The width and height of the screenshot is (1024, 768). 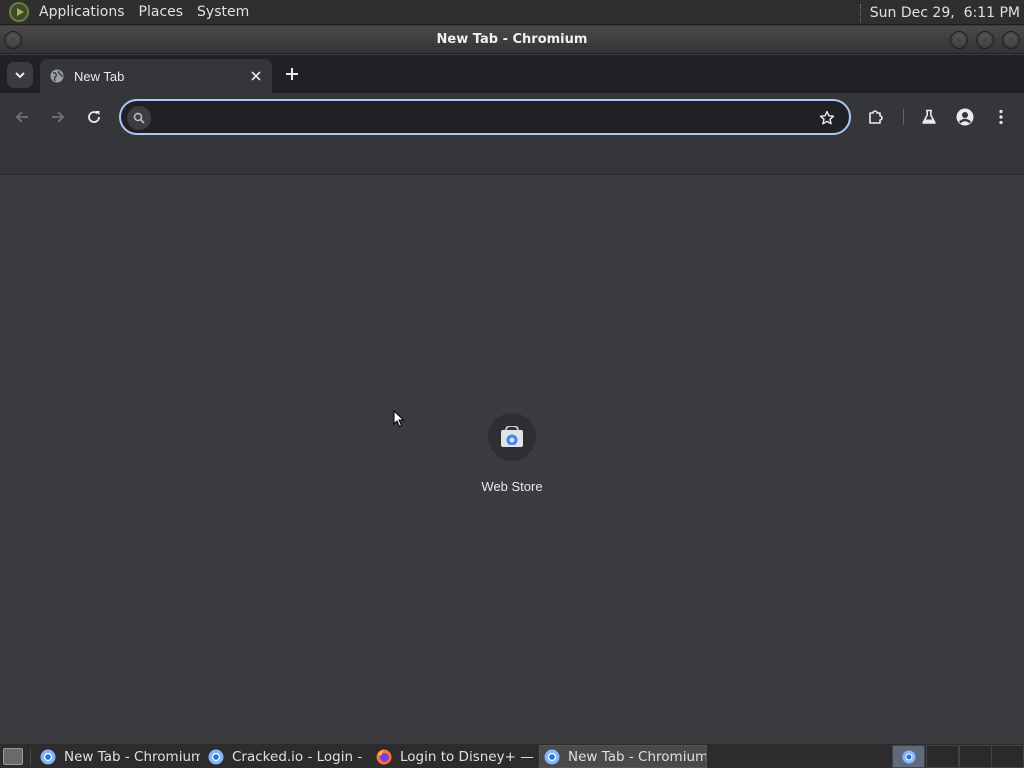 I want to click on address-bar, so click(x=485, y=117).